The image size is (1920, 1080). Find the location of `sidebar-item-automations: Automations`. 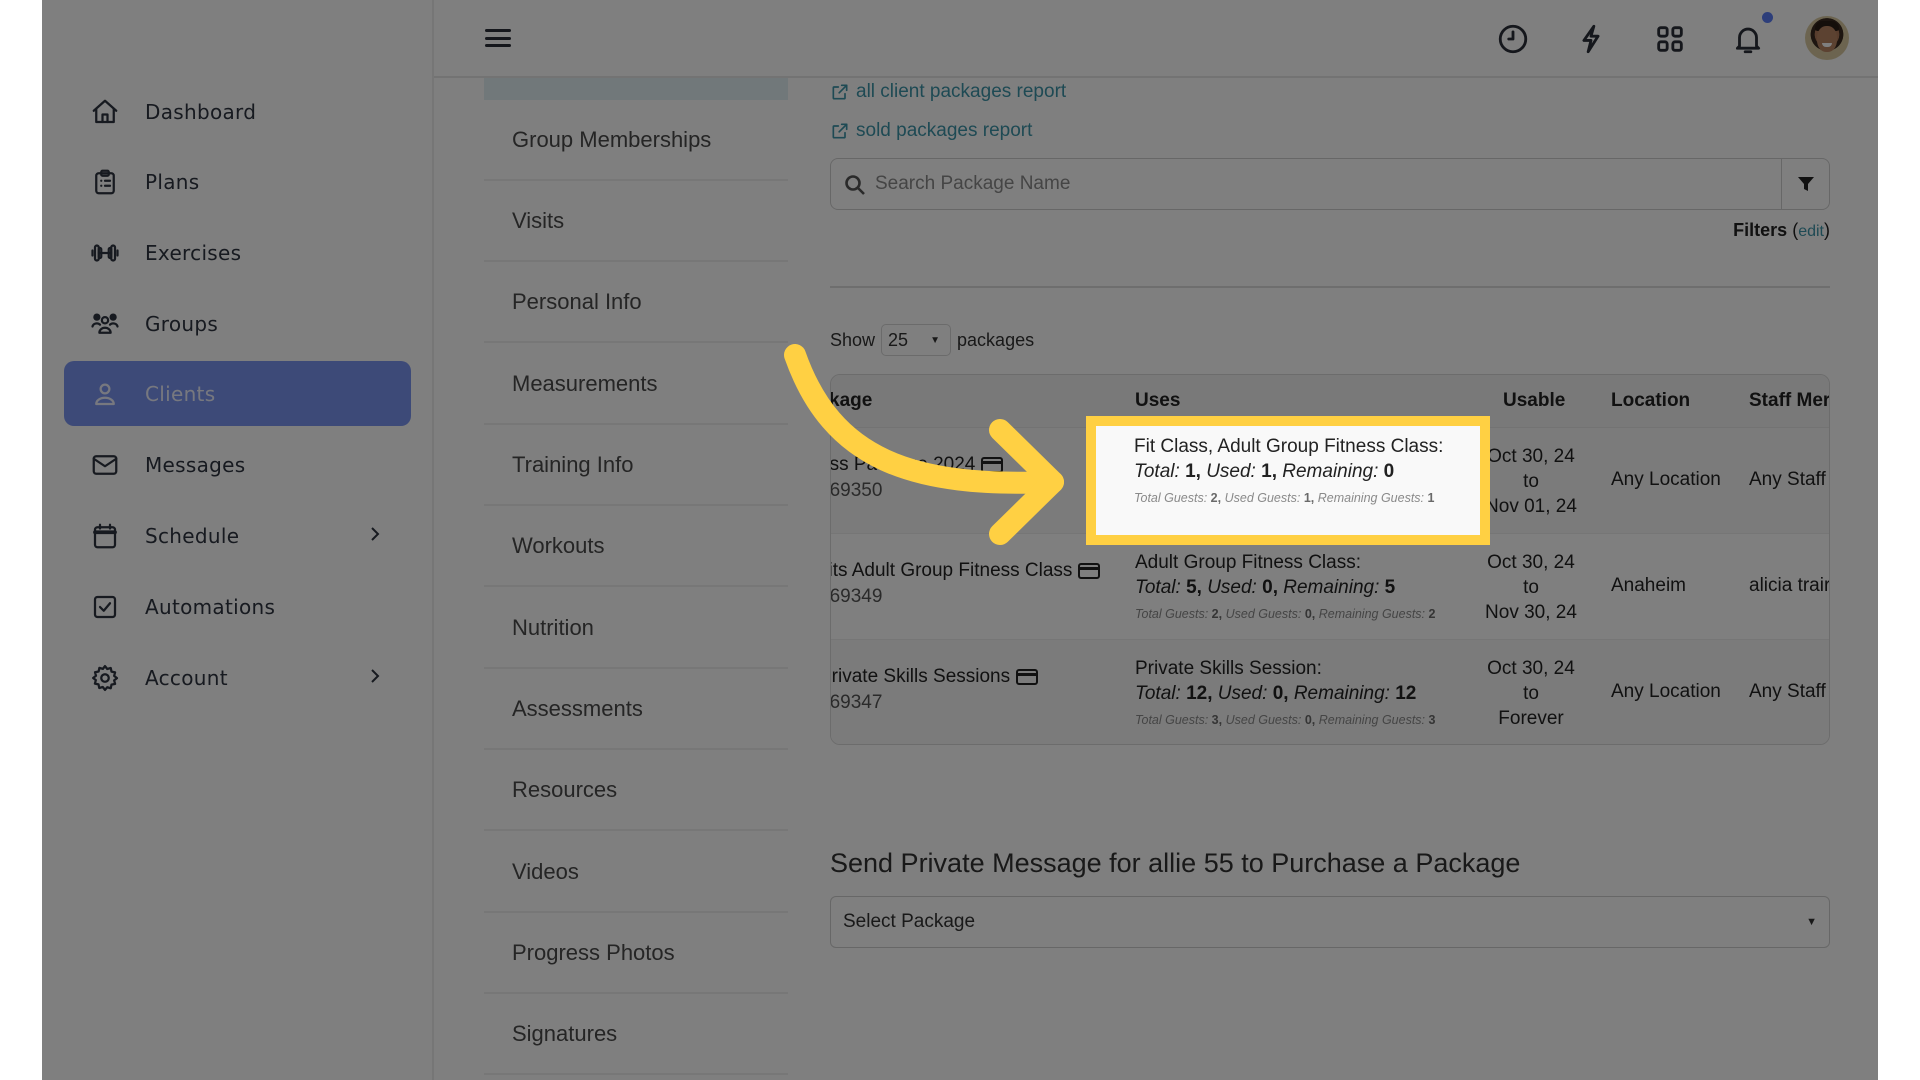

sidebar-item-automations: Automations is located at coordinates (237, 606).